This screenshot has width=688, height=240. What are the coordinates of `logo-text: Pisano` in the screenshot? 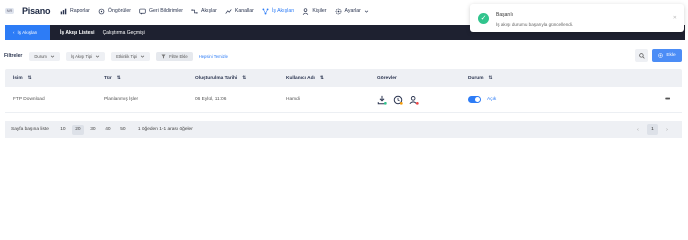 It's located at (36, 11).